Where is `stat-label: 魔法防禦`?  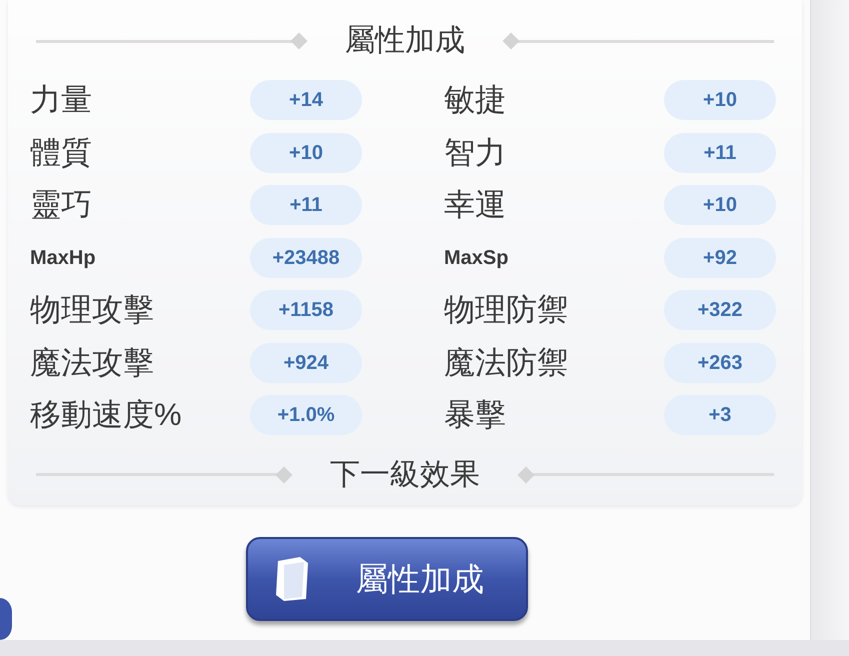
stat-label: 魔法防禦 is located at coordinates (506, 363).